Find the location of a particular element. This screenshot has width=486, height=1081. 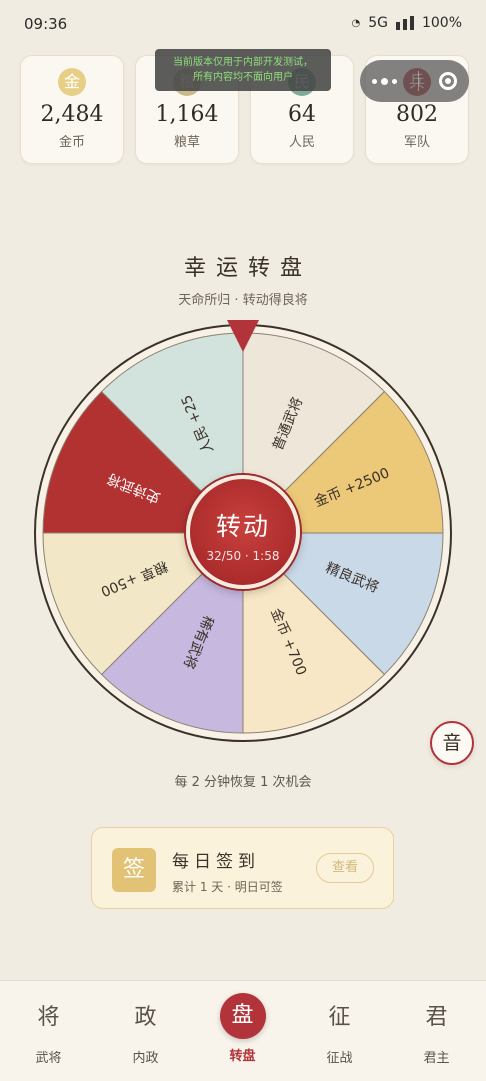

status-right: ◔ 5G 100% is located at coordinates (406, 23).